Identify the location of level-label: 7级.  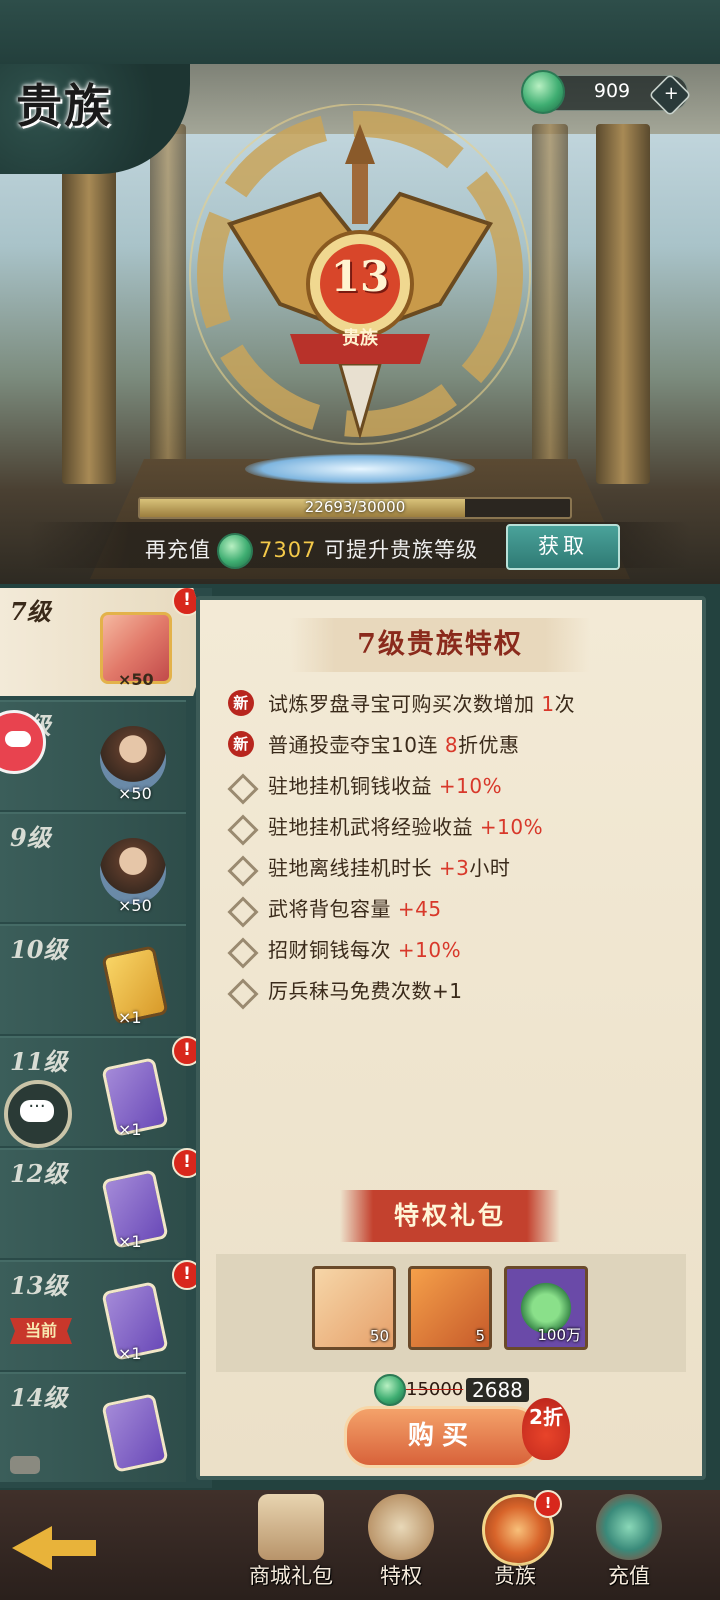
(30, 611).